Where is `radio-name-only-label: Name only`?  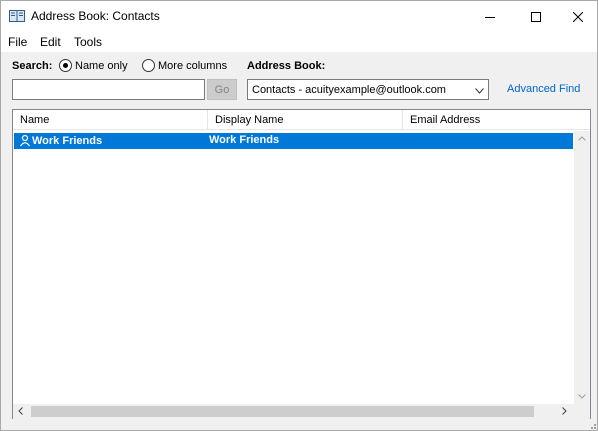 radio-name-only-label: Name only is located at coordinates (101, 65).